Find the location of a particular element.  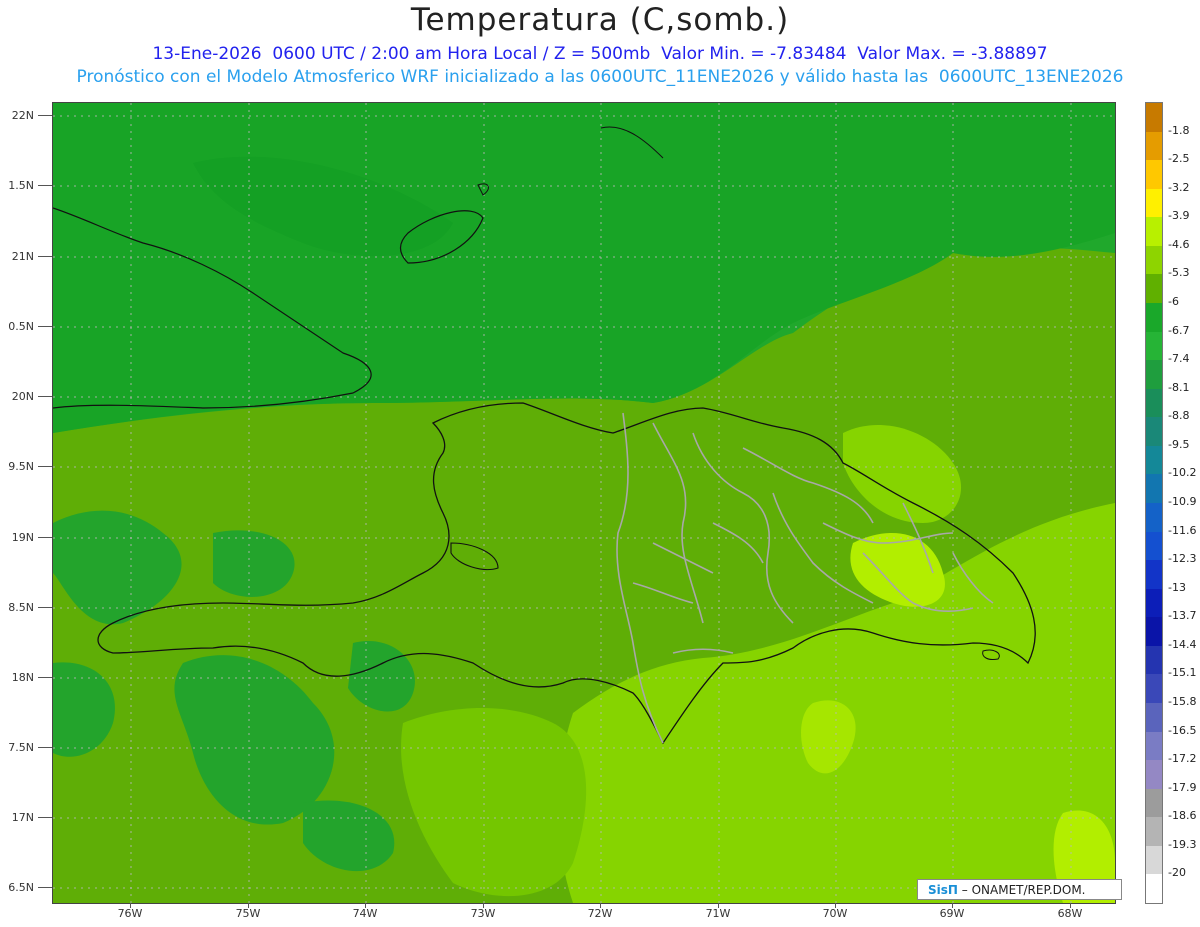

map-title: Temperatura (C,somb.) is located at coordinates (600, 20).